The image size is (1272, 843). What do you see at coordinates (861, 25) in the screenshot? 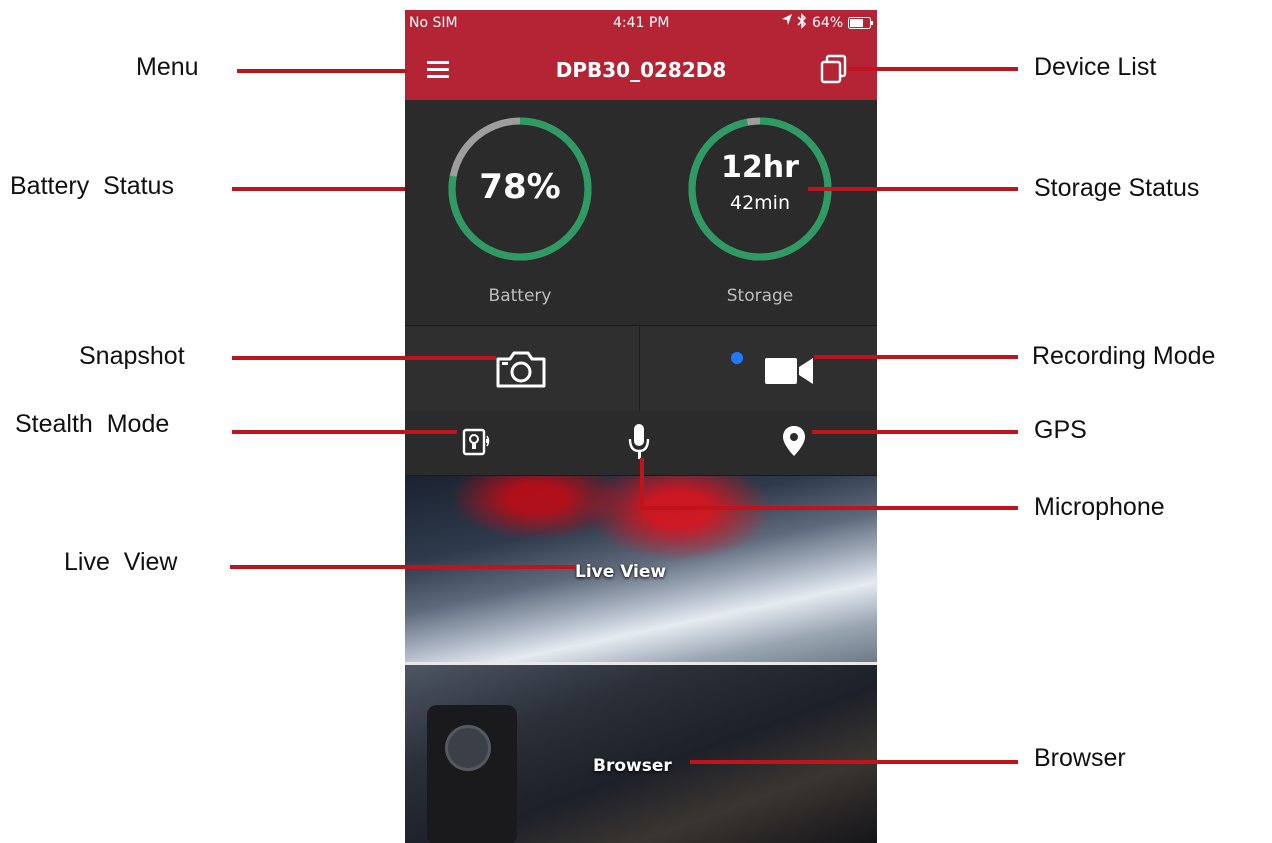
I see `battery-icon` at bounding box center [861, 25].